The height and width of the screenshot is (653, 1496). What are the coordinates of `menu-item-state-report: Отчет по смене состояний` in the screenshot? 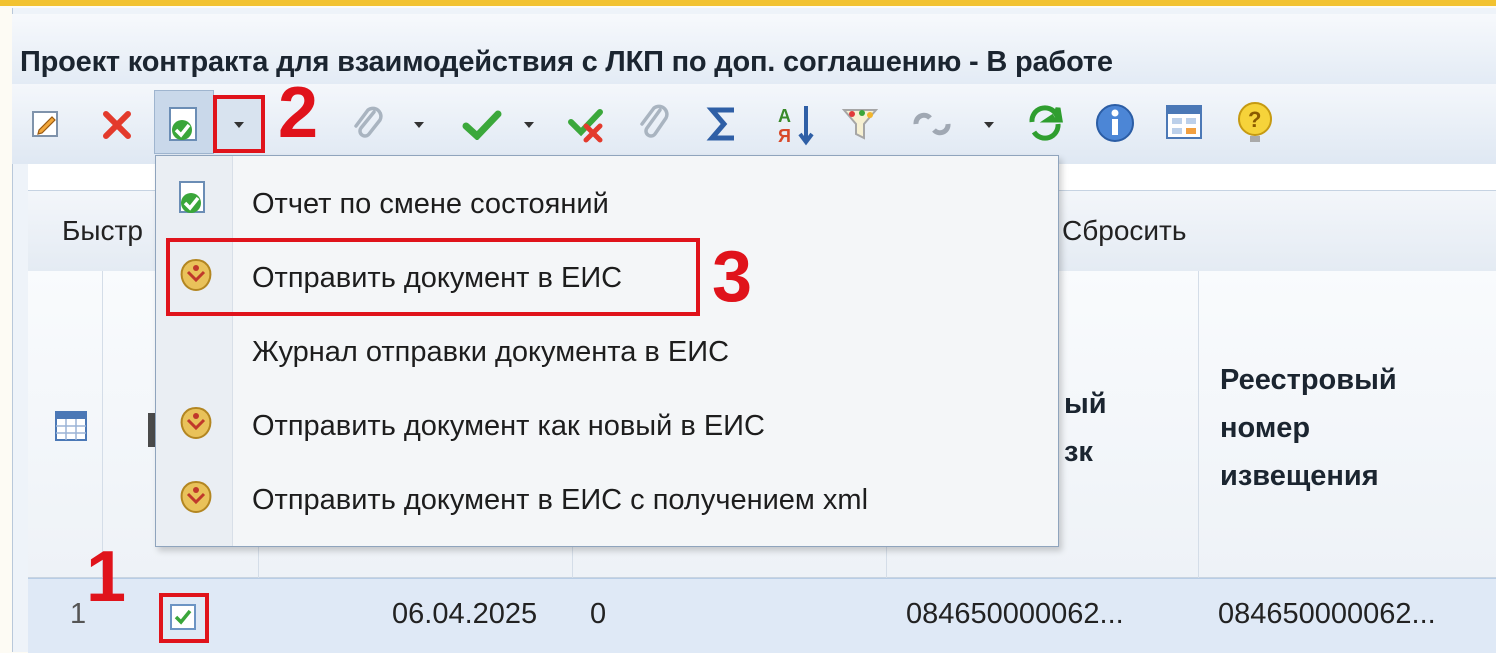 It's located at (606, 201).